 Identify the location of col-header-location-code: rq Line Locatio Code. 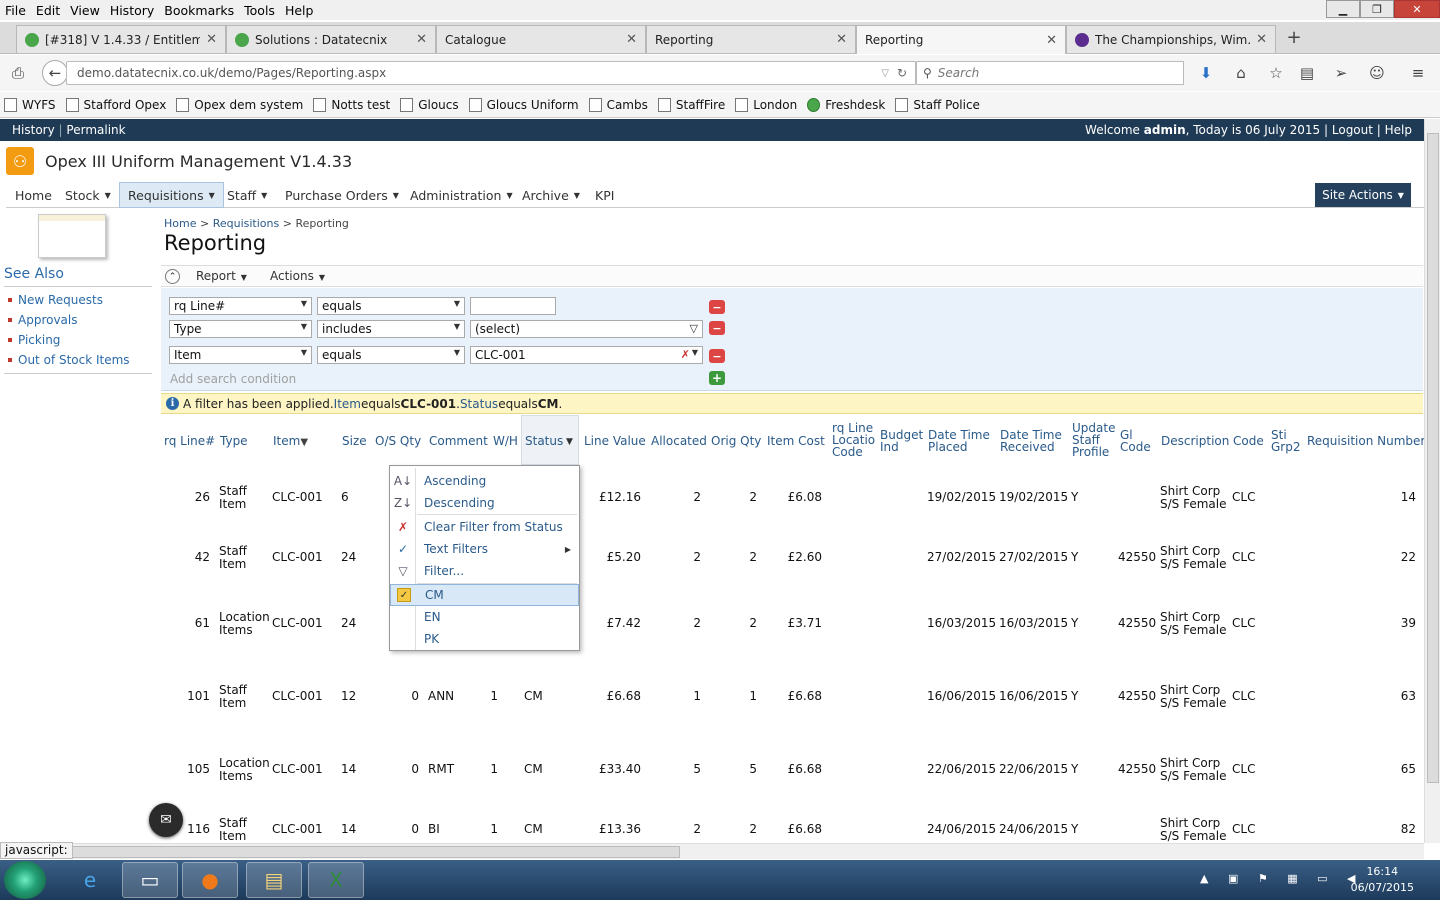
(854, 440).